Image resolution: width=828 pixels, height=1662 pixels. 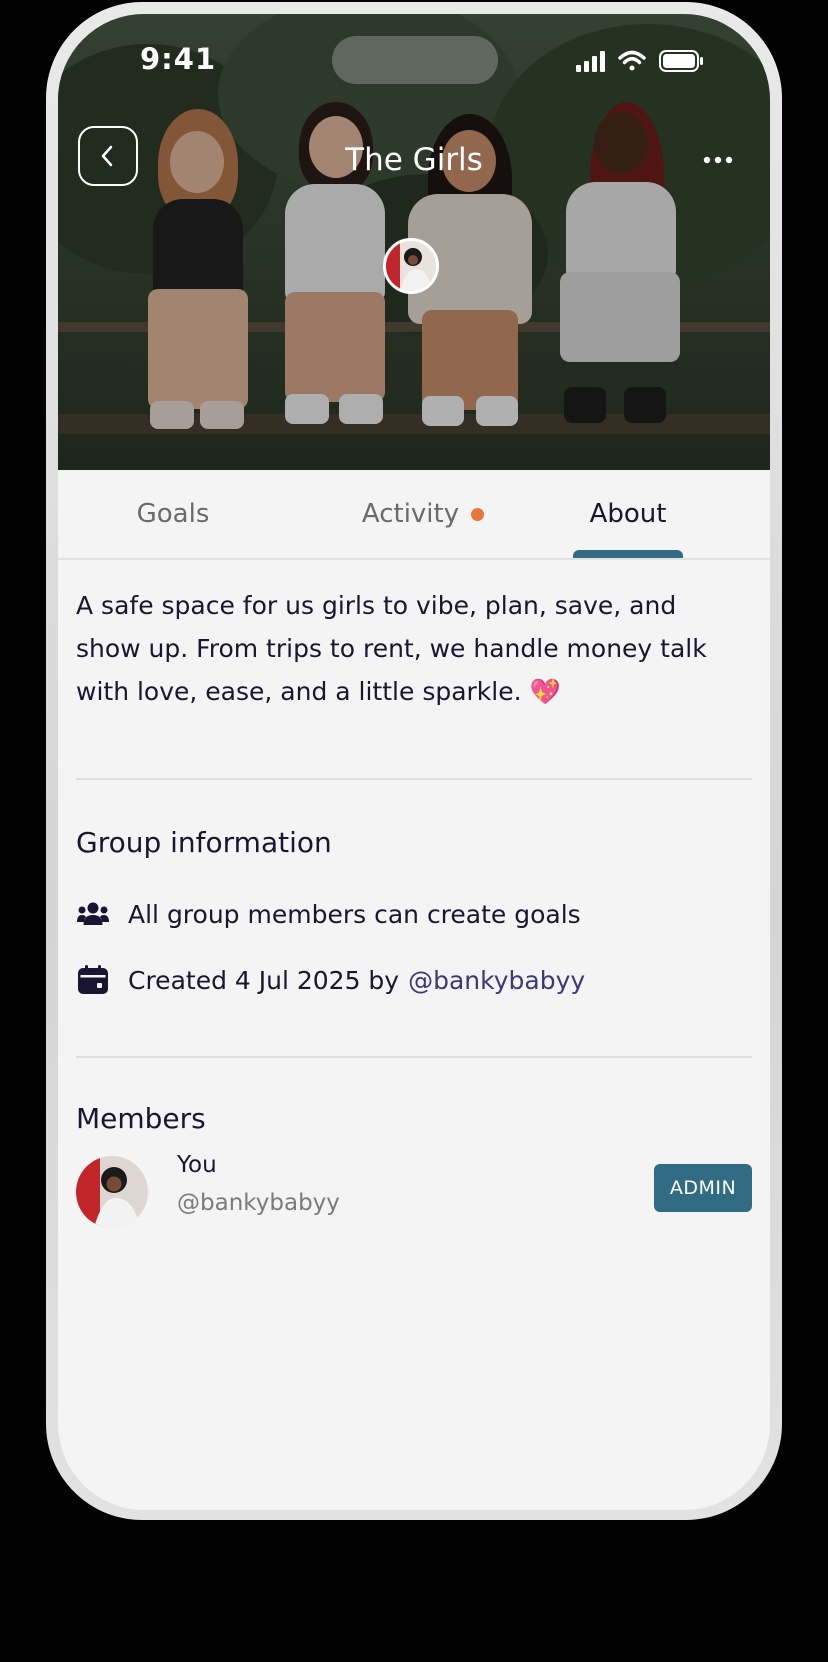 I want to click on more-horizontal-icon, so click(x=718, y=160).